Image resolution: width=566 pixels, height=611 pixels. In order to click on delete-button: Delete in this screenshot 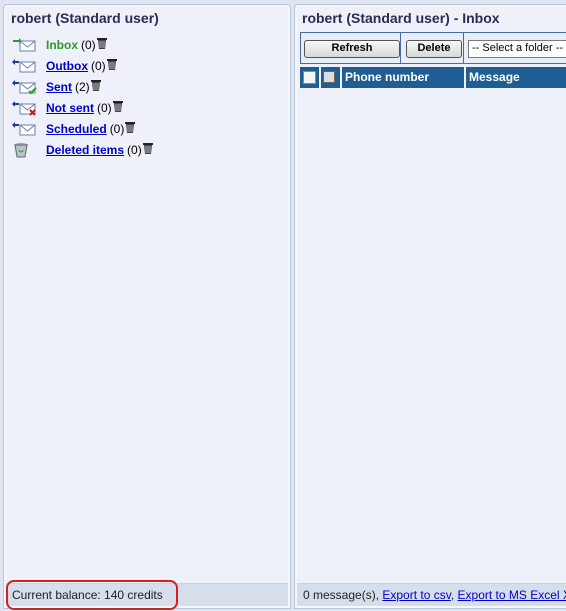, I will do `click(434, 49)`.